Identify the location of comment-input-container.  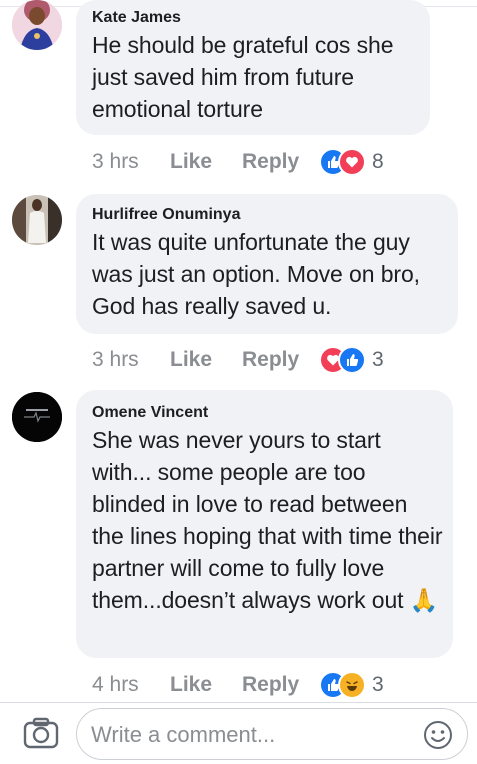
(272, 734).